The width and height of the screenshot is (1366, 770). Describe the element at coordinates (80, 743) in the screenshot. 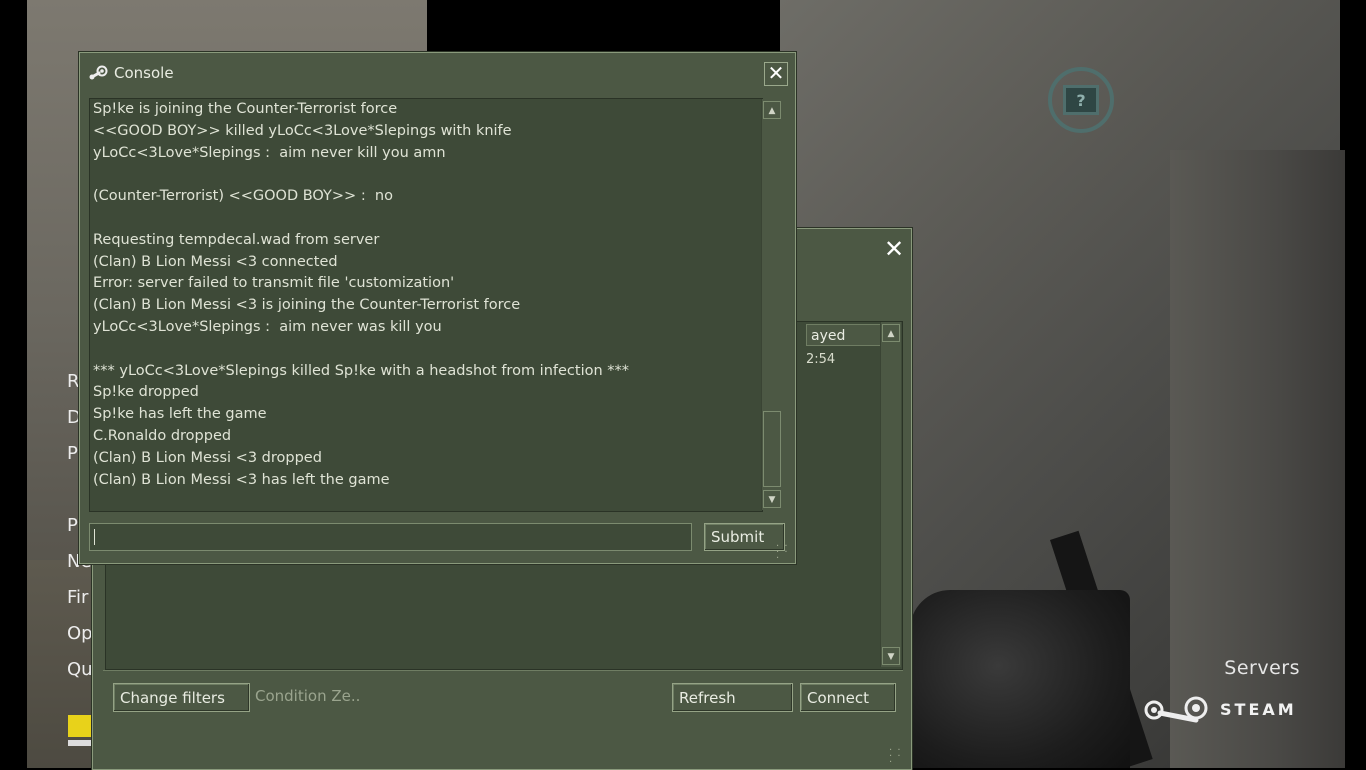

I see `game-logo-sub` at that location.